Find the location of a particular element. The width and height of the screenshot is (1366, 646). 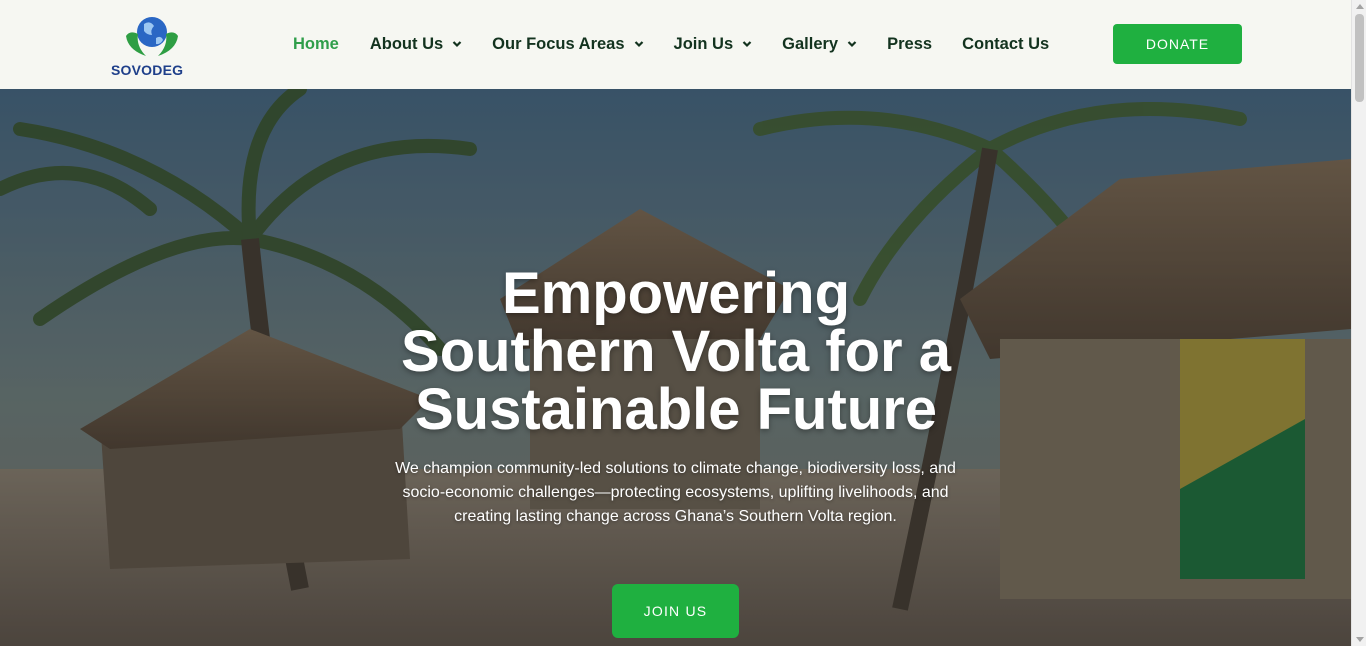

nav-item-contact-us: Contact Us is located at coordinates (1005, 44).